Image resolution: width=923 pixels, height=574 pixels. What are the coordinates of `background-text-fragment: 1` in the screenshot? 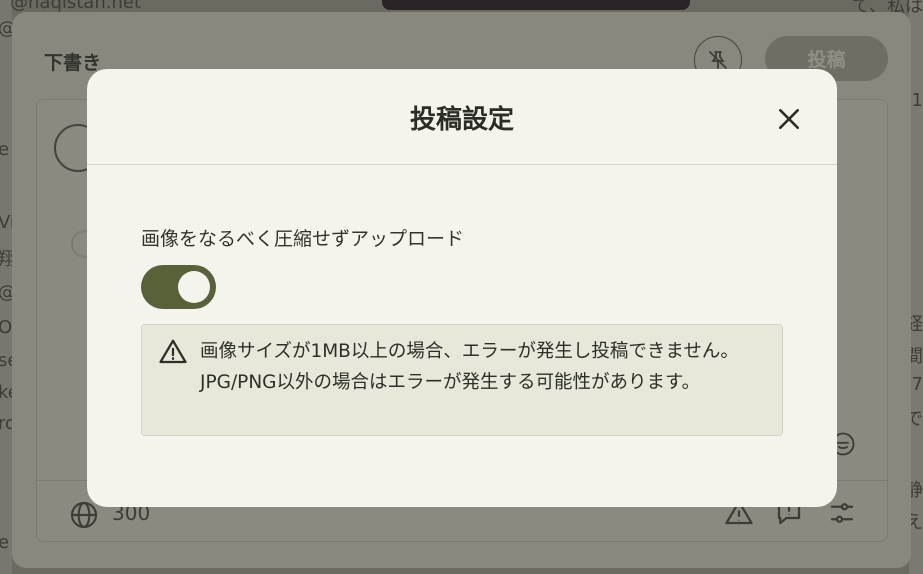 It's located at (917, 100).